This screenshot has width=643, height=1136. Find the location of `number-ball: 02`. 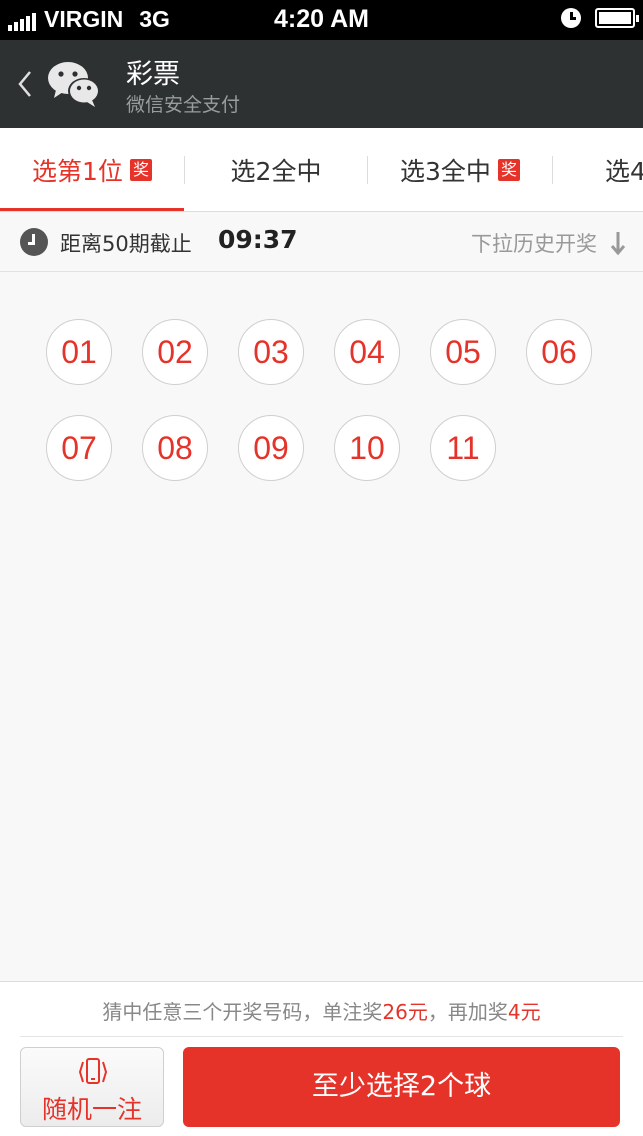

number-ball: 02 is located at coordinates (175, 352).